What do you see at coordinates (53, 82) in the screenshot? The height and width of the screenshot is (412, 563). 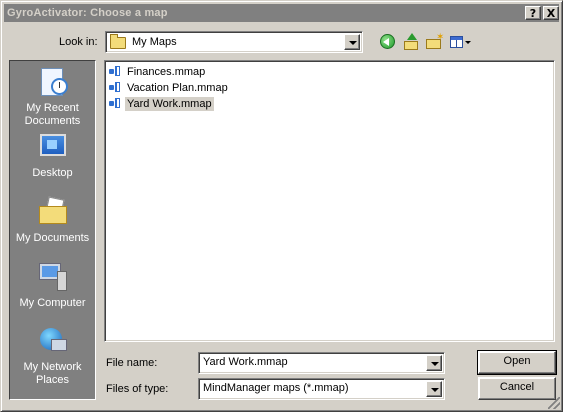 I see `recent-documents-icon` at bounding box center [53, 82].